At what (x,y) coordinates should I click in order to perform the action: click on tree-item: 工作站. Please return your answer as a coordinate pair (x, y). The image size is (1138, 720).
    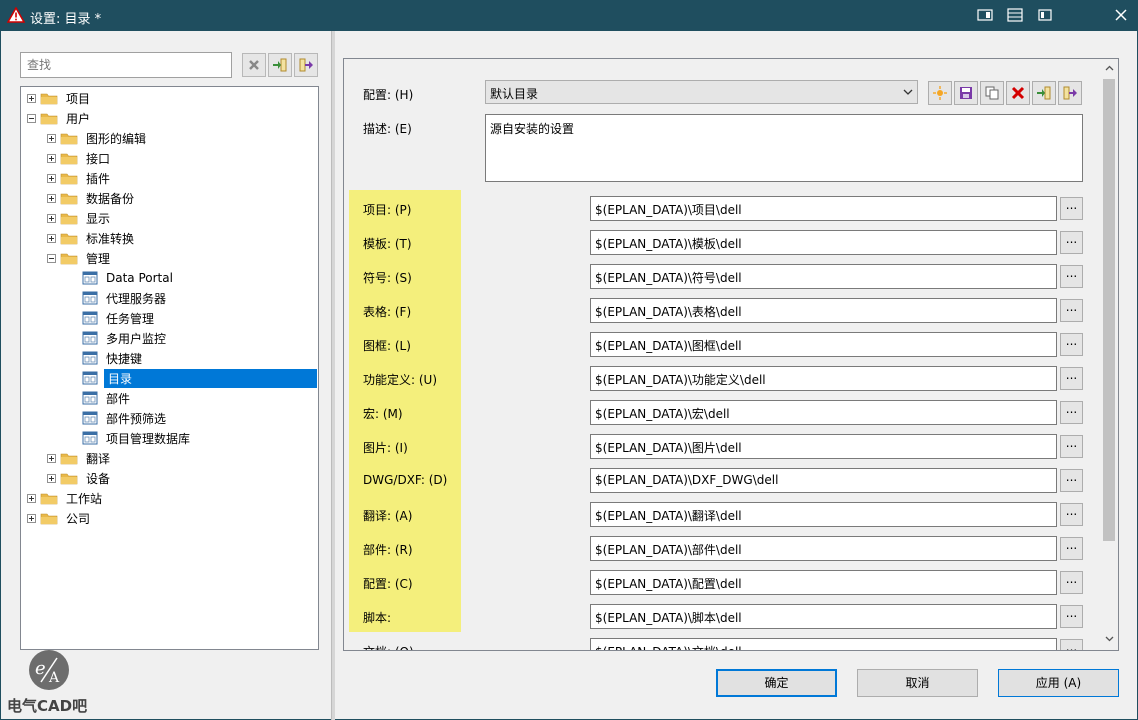
    Looking at the image, I should click on (65, 498).